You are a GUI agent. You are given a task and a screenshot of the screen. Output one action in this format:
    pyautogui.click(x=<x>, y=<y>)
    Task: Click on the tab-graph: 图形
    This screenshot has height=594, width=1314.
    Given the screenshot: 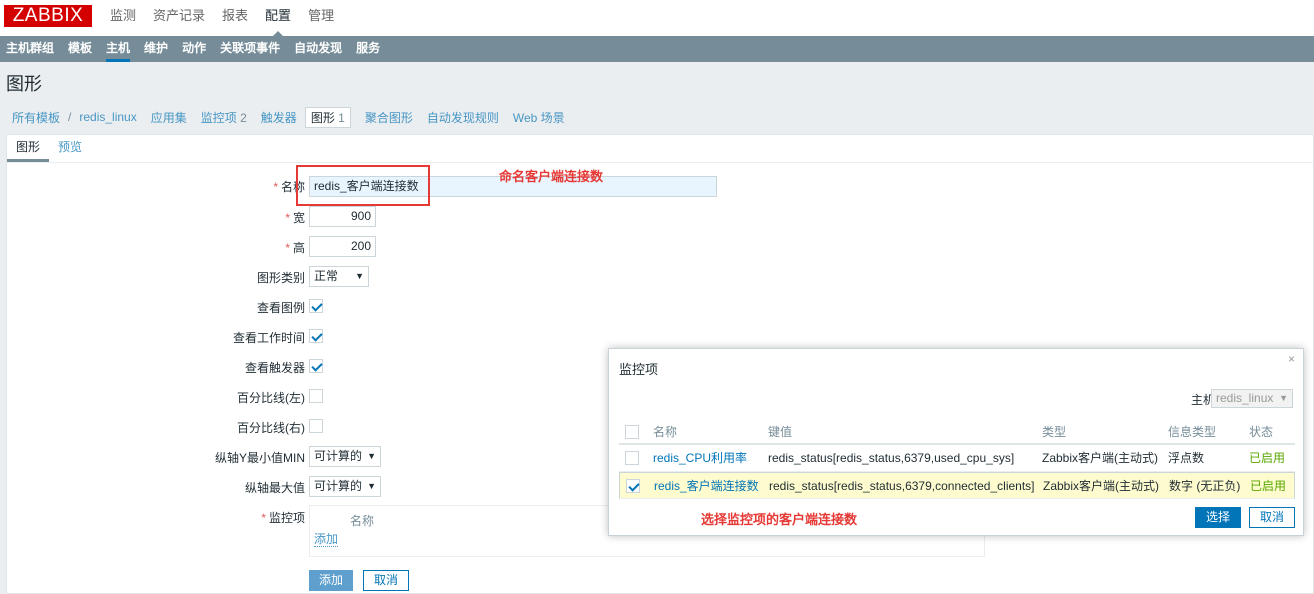 What is the action you would take?
    pyautogui.click(x=28, y=148)
    